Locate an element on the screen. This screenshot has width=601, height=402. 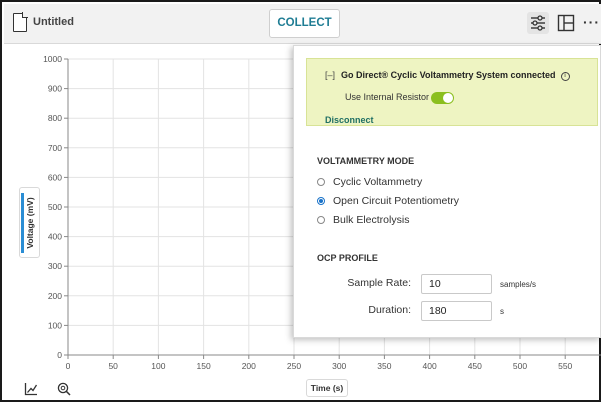
duration-unit: s is located at coordinates (502, 311).